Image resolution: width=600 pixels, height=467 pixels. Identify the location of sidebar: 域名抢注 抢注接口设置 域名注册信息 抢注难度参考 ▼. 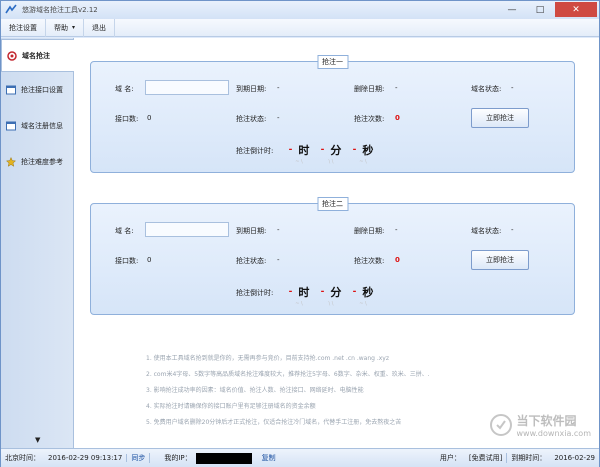
(38, 243).